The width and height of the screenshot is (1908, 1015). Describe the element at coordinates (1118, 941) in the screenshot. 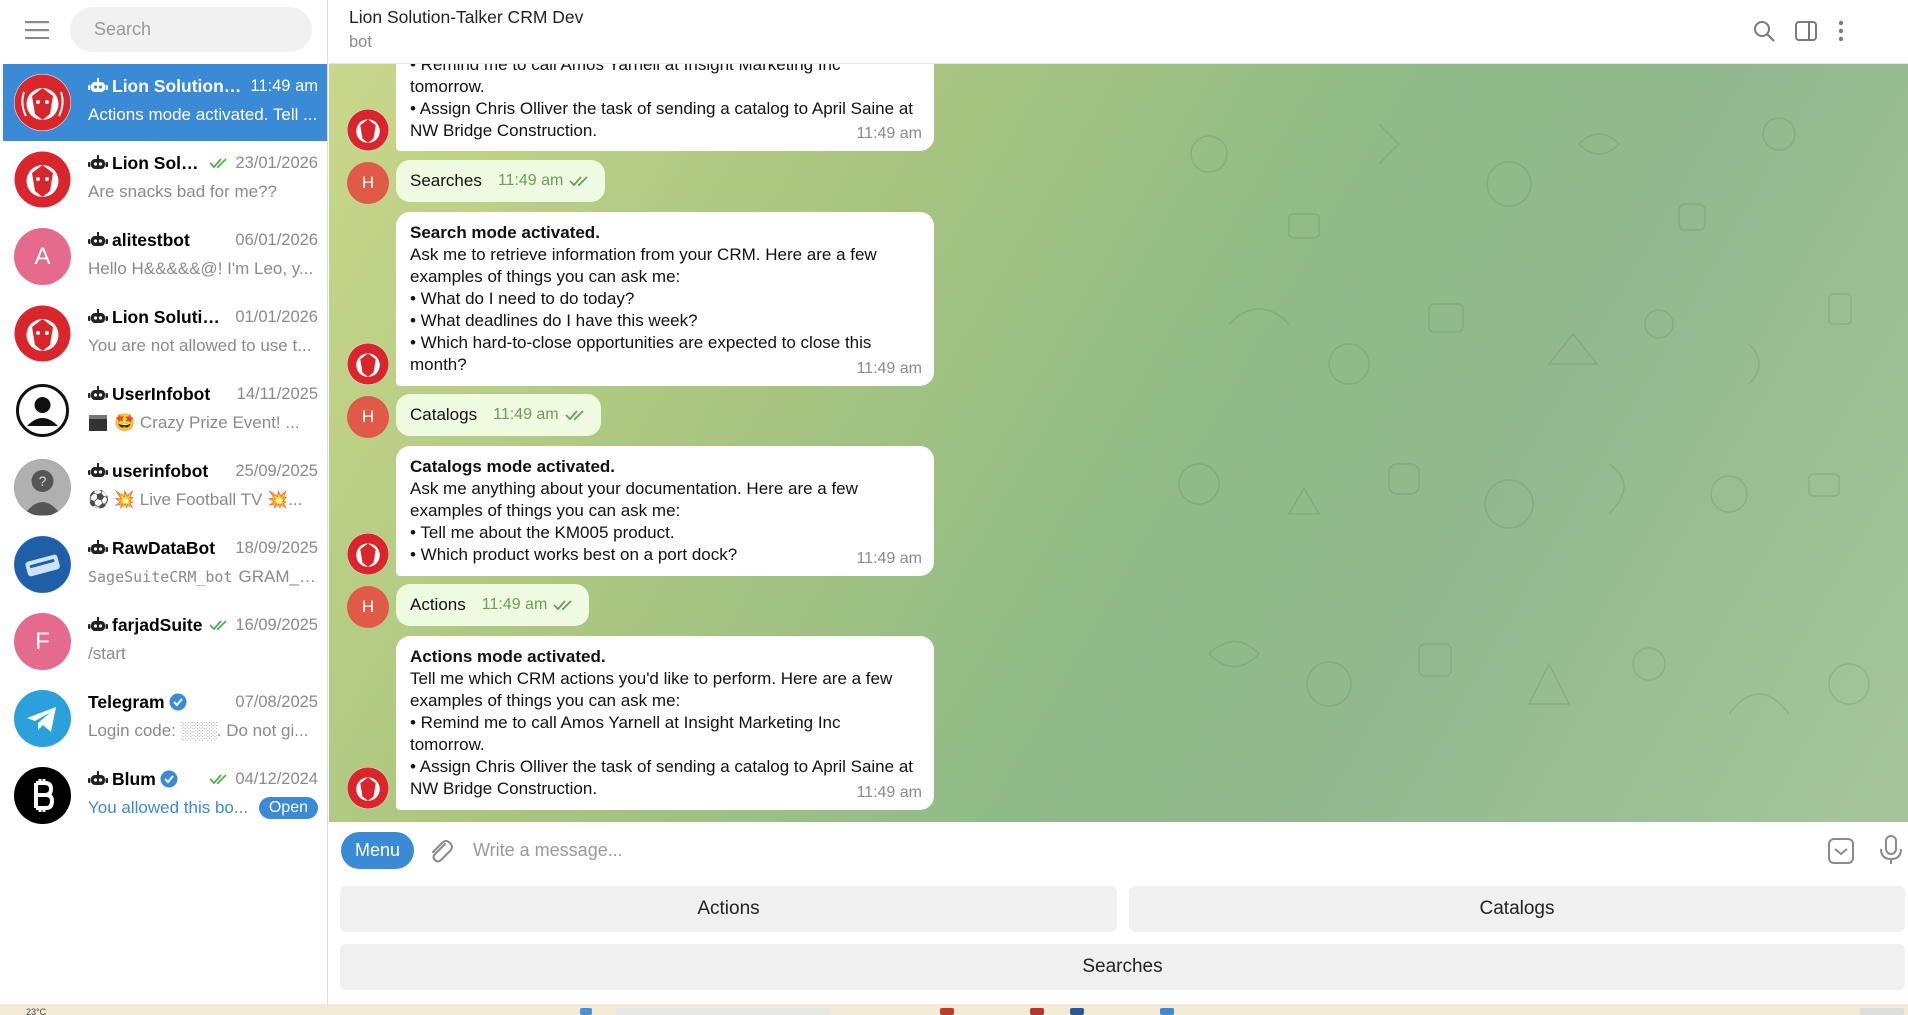

I see `bot-reply-keyboard: Actions Catalogs Searches` at that location.